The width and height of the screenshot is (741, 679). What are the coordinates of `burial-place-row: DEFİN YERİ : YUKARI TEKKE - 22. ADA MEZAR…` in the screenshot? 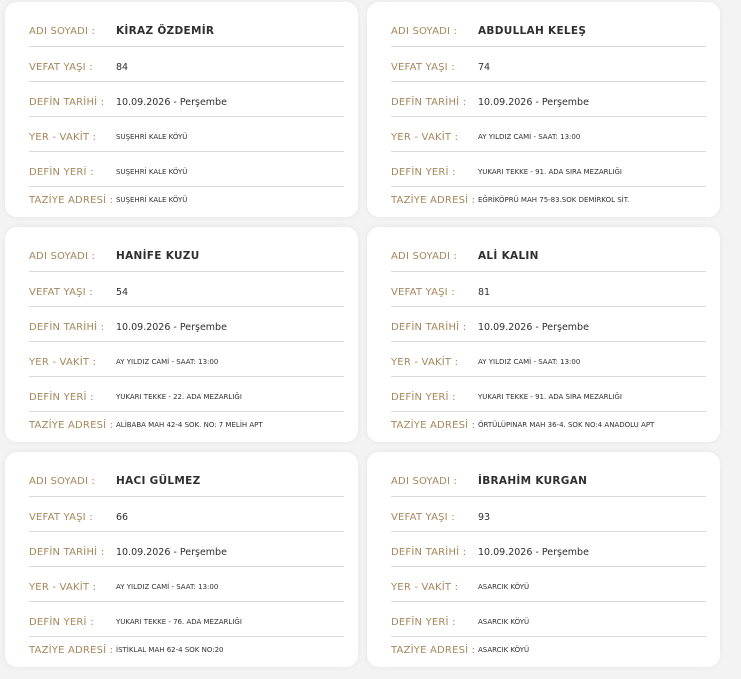 It's located at (186, 397).